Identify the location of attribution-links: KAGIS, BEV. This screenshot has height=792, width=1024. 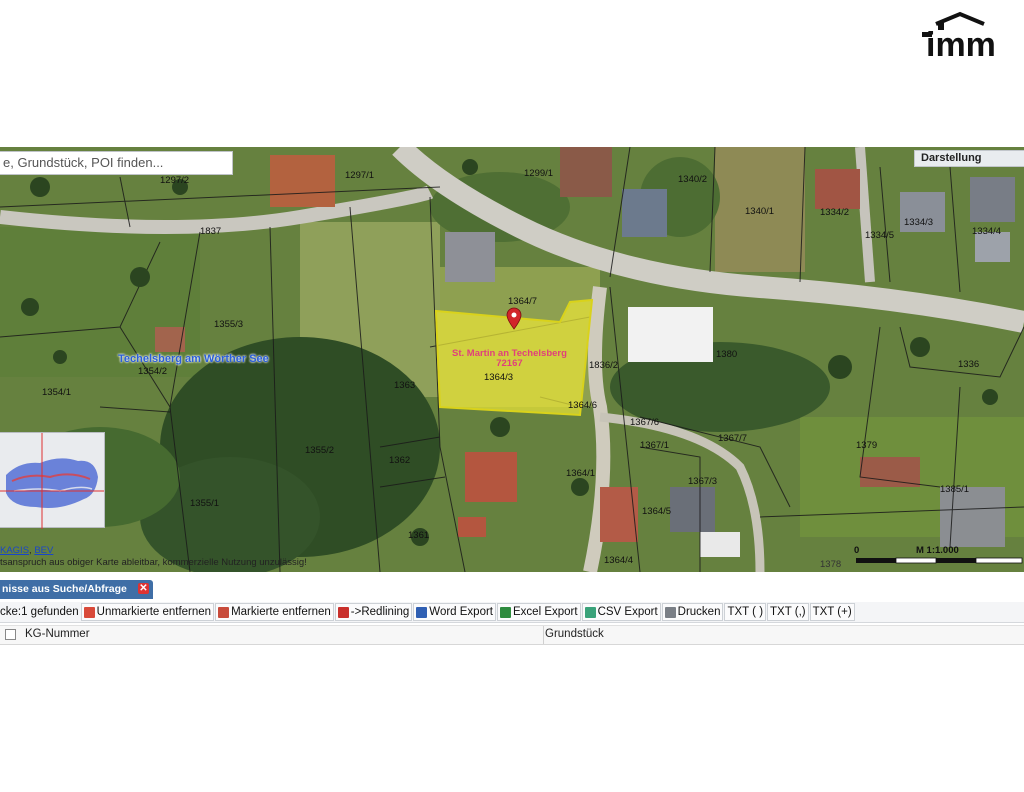
(27, 550).